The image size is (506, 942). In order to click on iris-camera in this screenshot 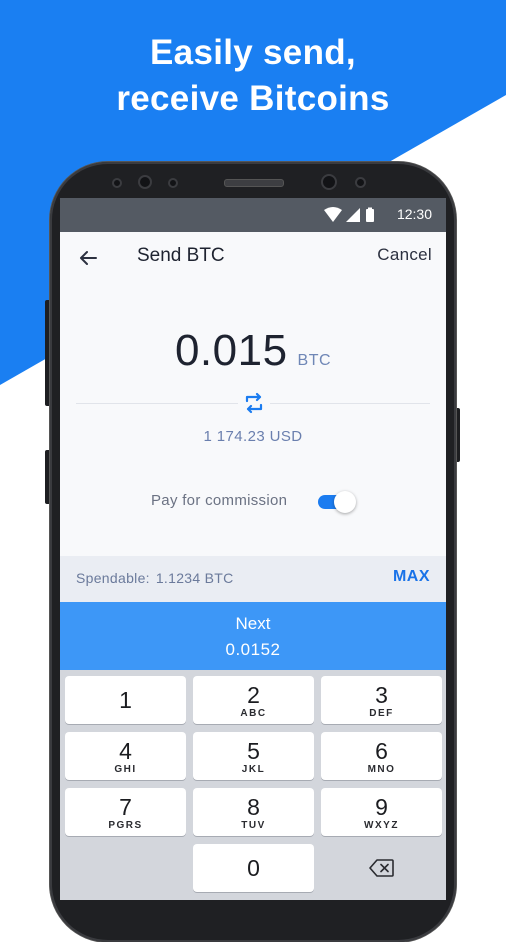, I will do `click(360, 182)`.